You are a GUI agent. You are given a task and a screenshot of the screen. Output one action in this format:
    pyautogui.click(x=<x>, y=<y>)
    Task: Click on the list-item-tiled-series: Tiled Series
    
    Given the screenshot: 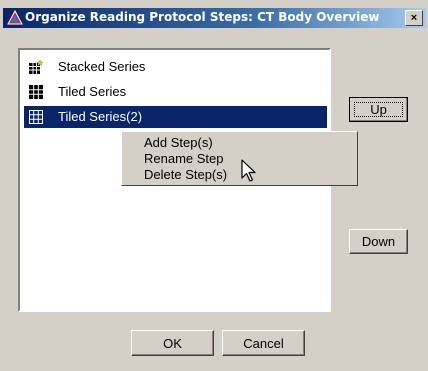 What is the action you would take?
    pyautogui.click(x=175, y=92)
    